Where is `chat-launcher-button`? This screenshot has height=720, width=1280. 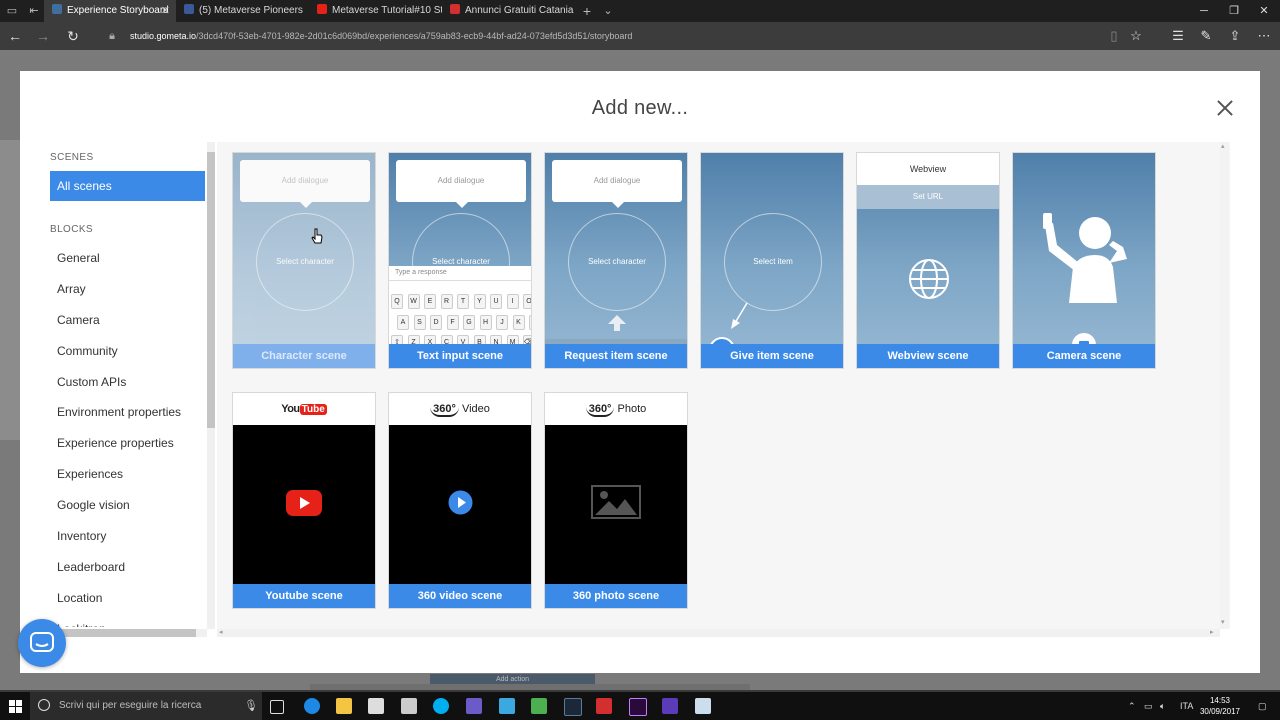
chat-launcher-button is located at coordinates (42, 643).